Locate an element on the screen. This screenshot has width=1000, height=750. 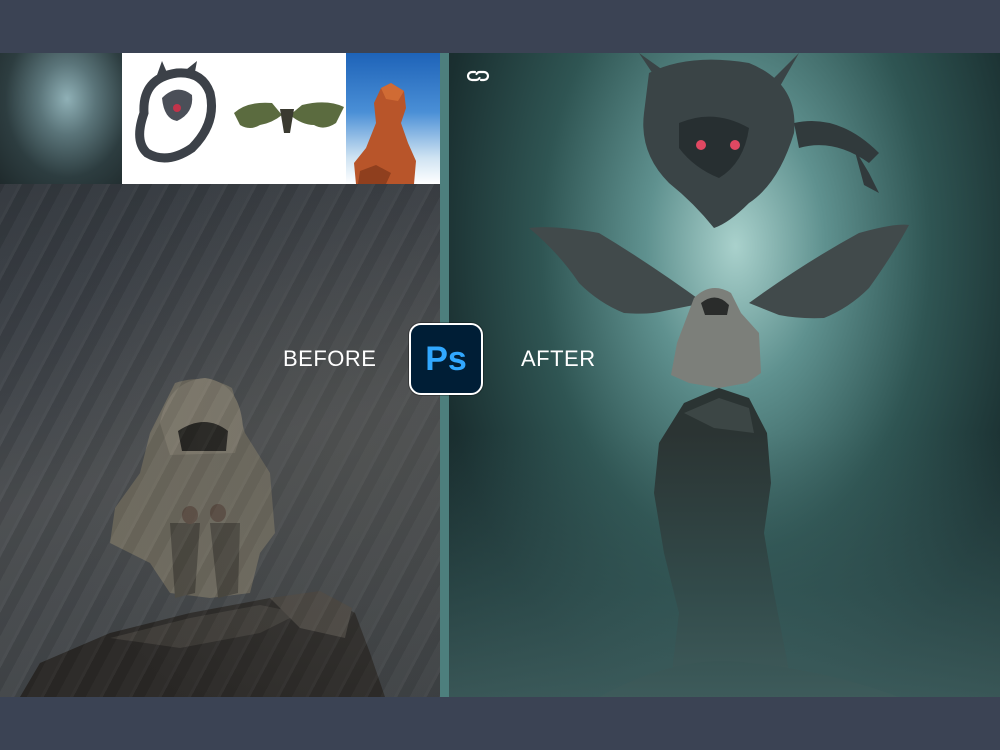
photoshop-logo-text: Ps is located at coordinates (446, 359).